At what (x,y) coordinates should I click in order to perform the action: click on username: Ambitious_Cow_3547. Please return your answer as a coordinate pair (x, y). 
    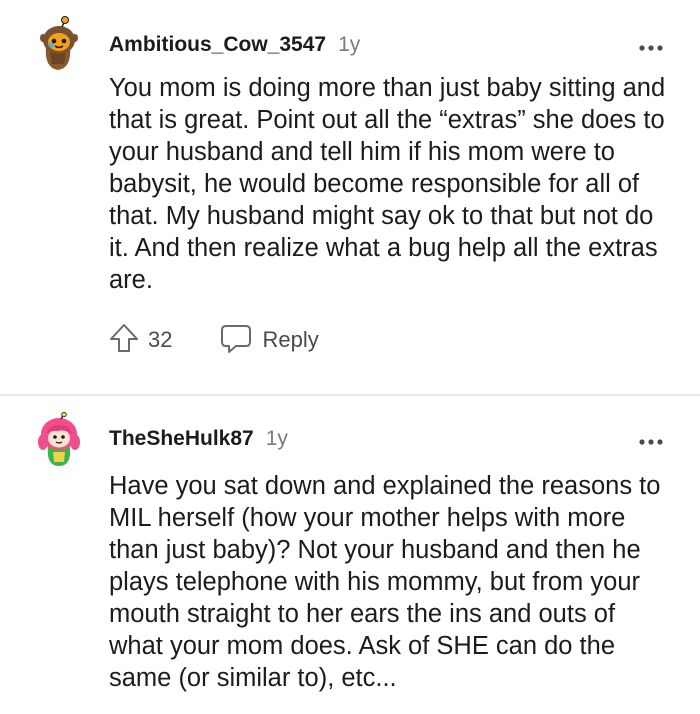
    Looking at the image, I should click on (217, 45).